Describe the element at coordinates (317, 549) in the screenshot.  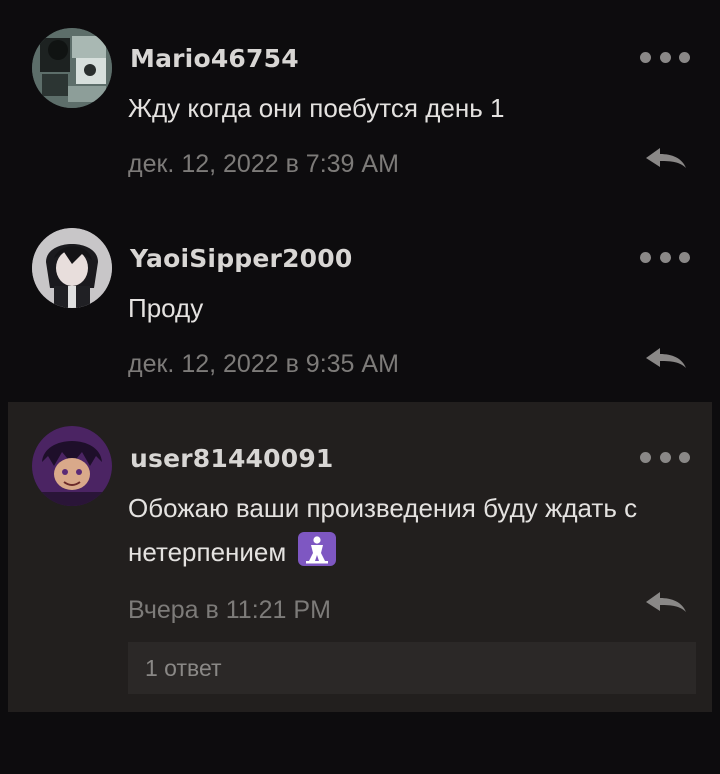
I see `place-of-worship-emoji-icon` at that location.